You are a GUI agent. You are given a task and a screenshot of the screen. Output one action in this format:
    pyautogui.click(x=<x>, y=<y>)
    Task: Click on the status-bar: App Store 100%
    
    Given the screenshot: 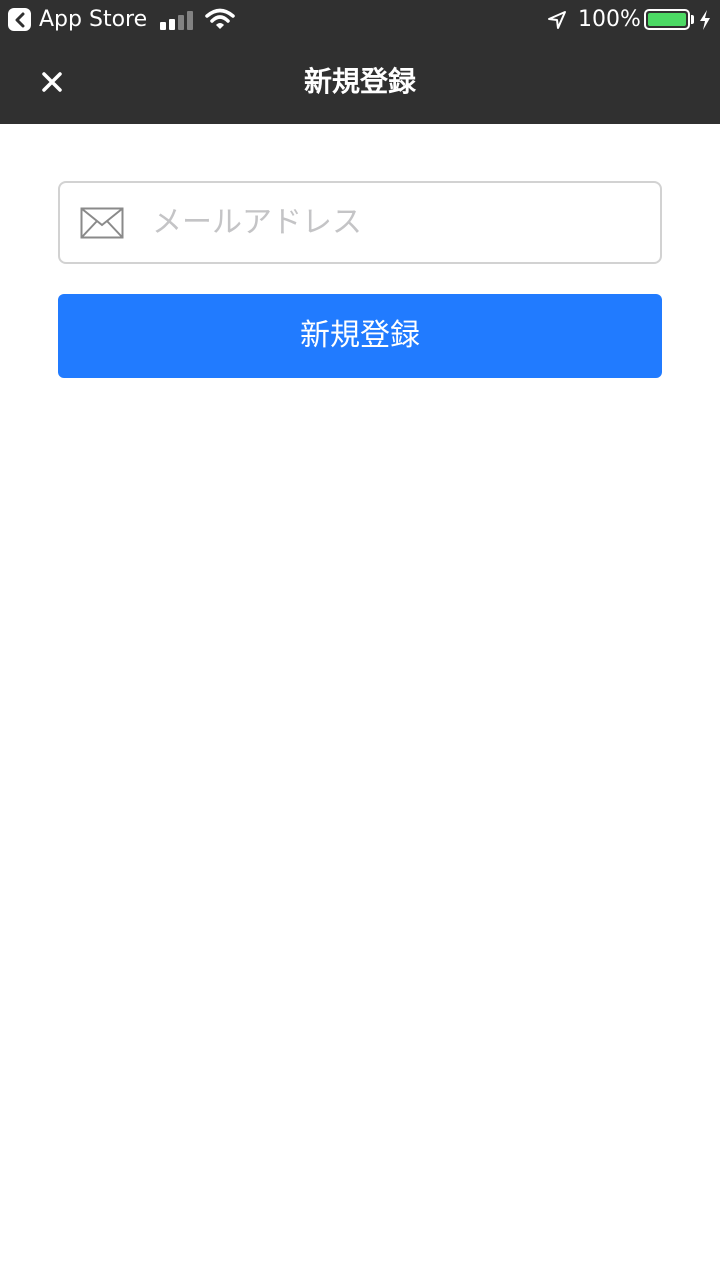 What is the action you would take?
    pyautogui.click(x=360, y=20)
    